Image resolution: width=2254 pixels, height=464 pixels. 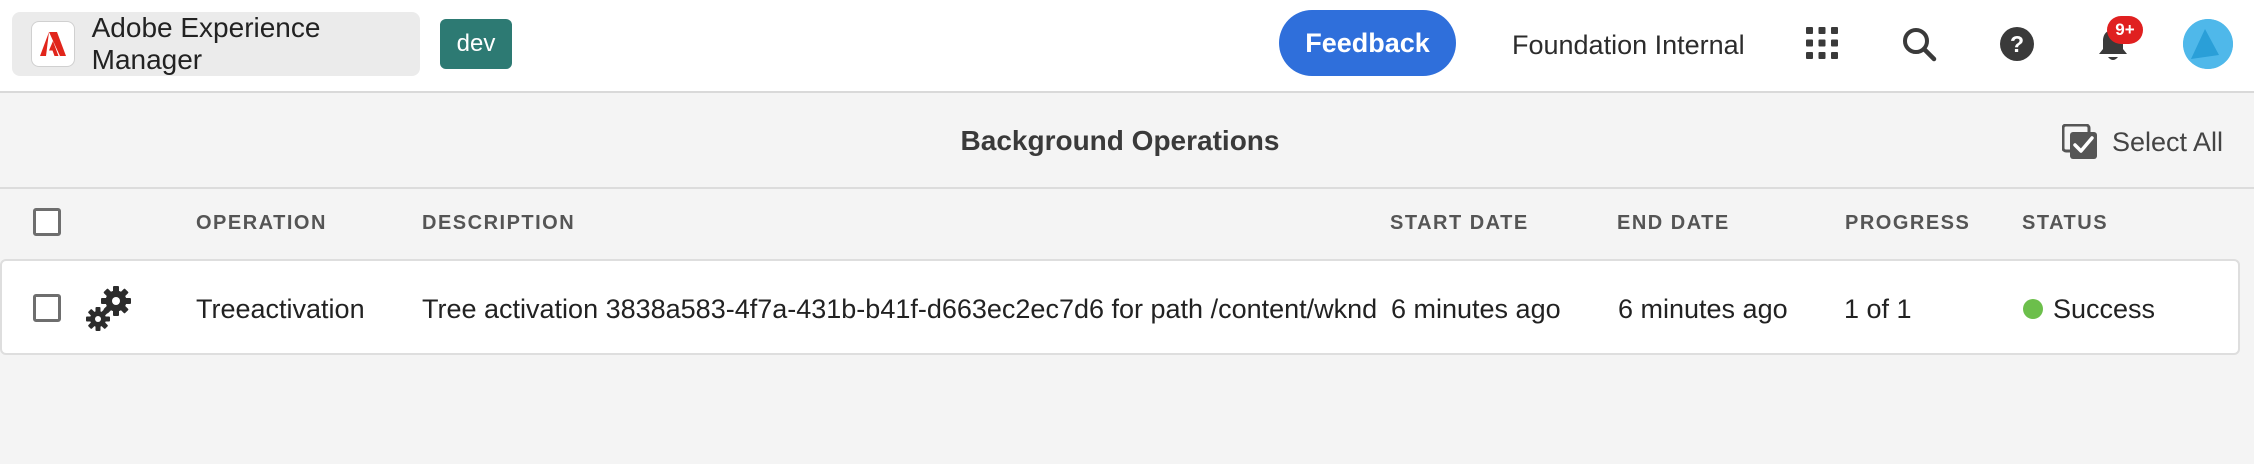 I want to click on select-all-button: Select All, so click(x=2142, y=142).